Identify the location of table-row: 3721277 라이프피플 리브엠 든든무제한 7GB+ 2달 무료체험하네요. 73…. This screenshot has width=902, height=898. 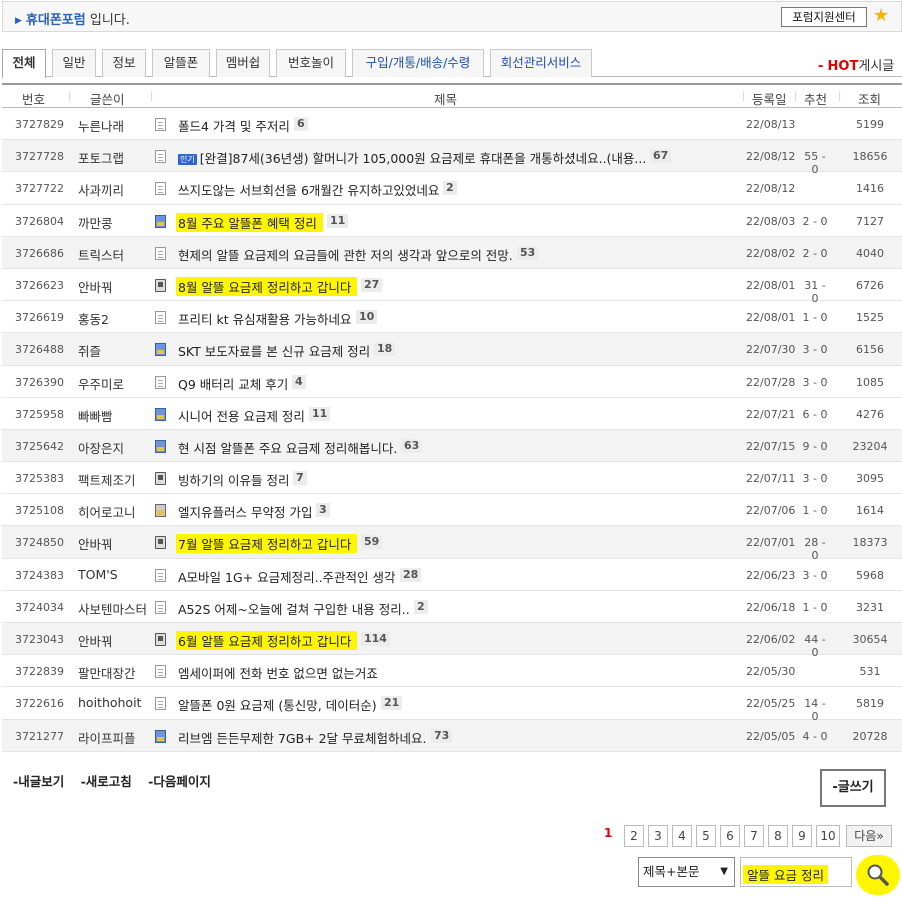
(452, 735).